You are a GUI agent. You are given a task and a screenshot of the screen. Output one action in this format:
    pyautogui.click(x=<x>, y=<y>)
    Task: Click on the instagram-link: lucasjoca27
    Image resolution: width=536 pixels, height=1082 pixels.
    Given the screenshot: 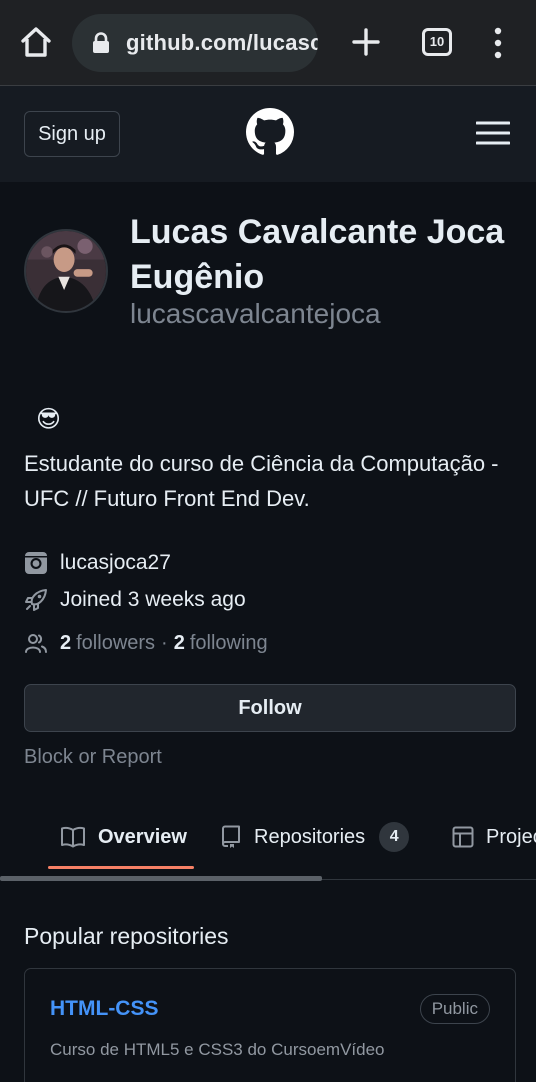 What is the action you would take?
    pyautogui.click(x=97, y=563)
    